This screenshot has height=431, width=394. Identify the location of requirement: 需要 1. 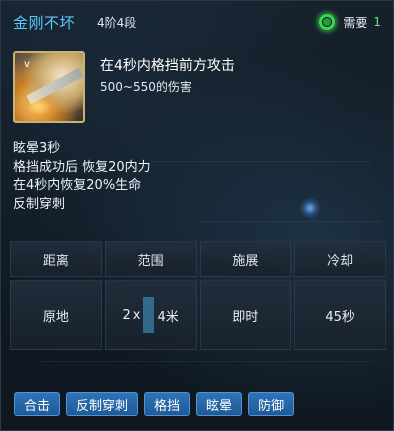
(349, 22).